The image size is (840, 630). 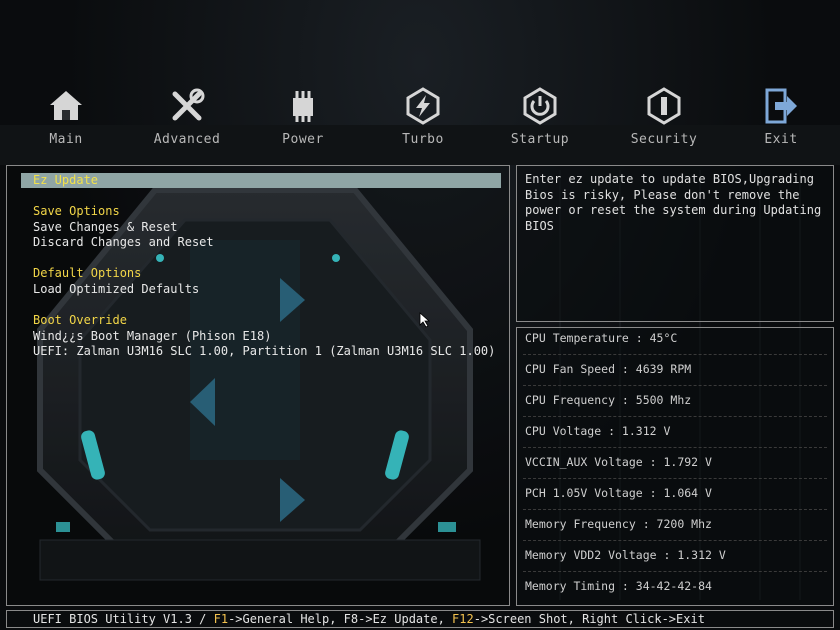 I want to click on memory-timing: Memory Timing : 34-42-42-84, so click(x=618, y=586).